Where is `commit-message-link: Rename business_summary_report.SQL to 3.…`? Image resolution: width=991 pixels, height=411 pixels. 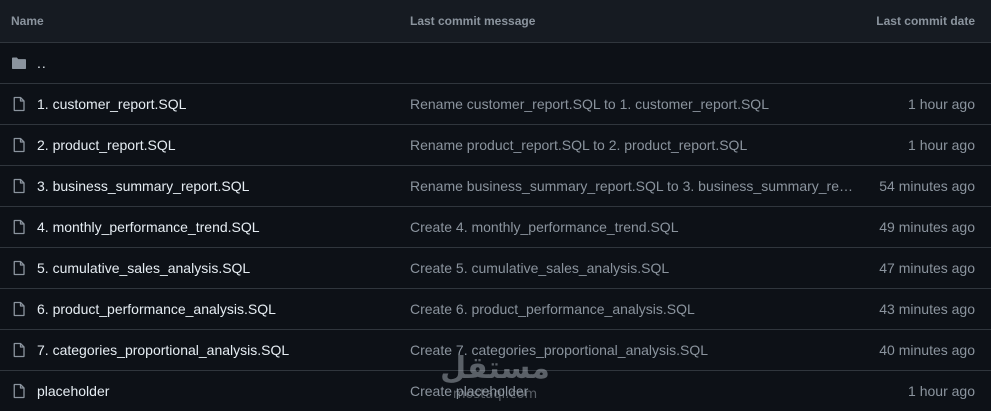
commit-message-link: Rename business_summary_report.SQL to 3.… is located at coordinates (634, 186).